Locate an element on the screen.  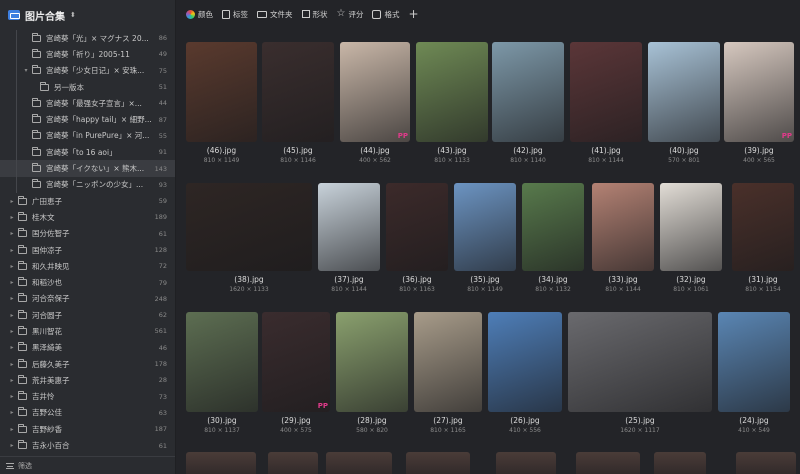
filter-shape-button: 形状 is located at coordinates (314, 14).